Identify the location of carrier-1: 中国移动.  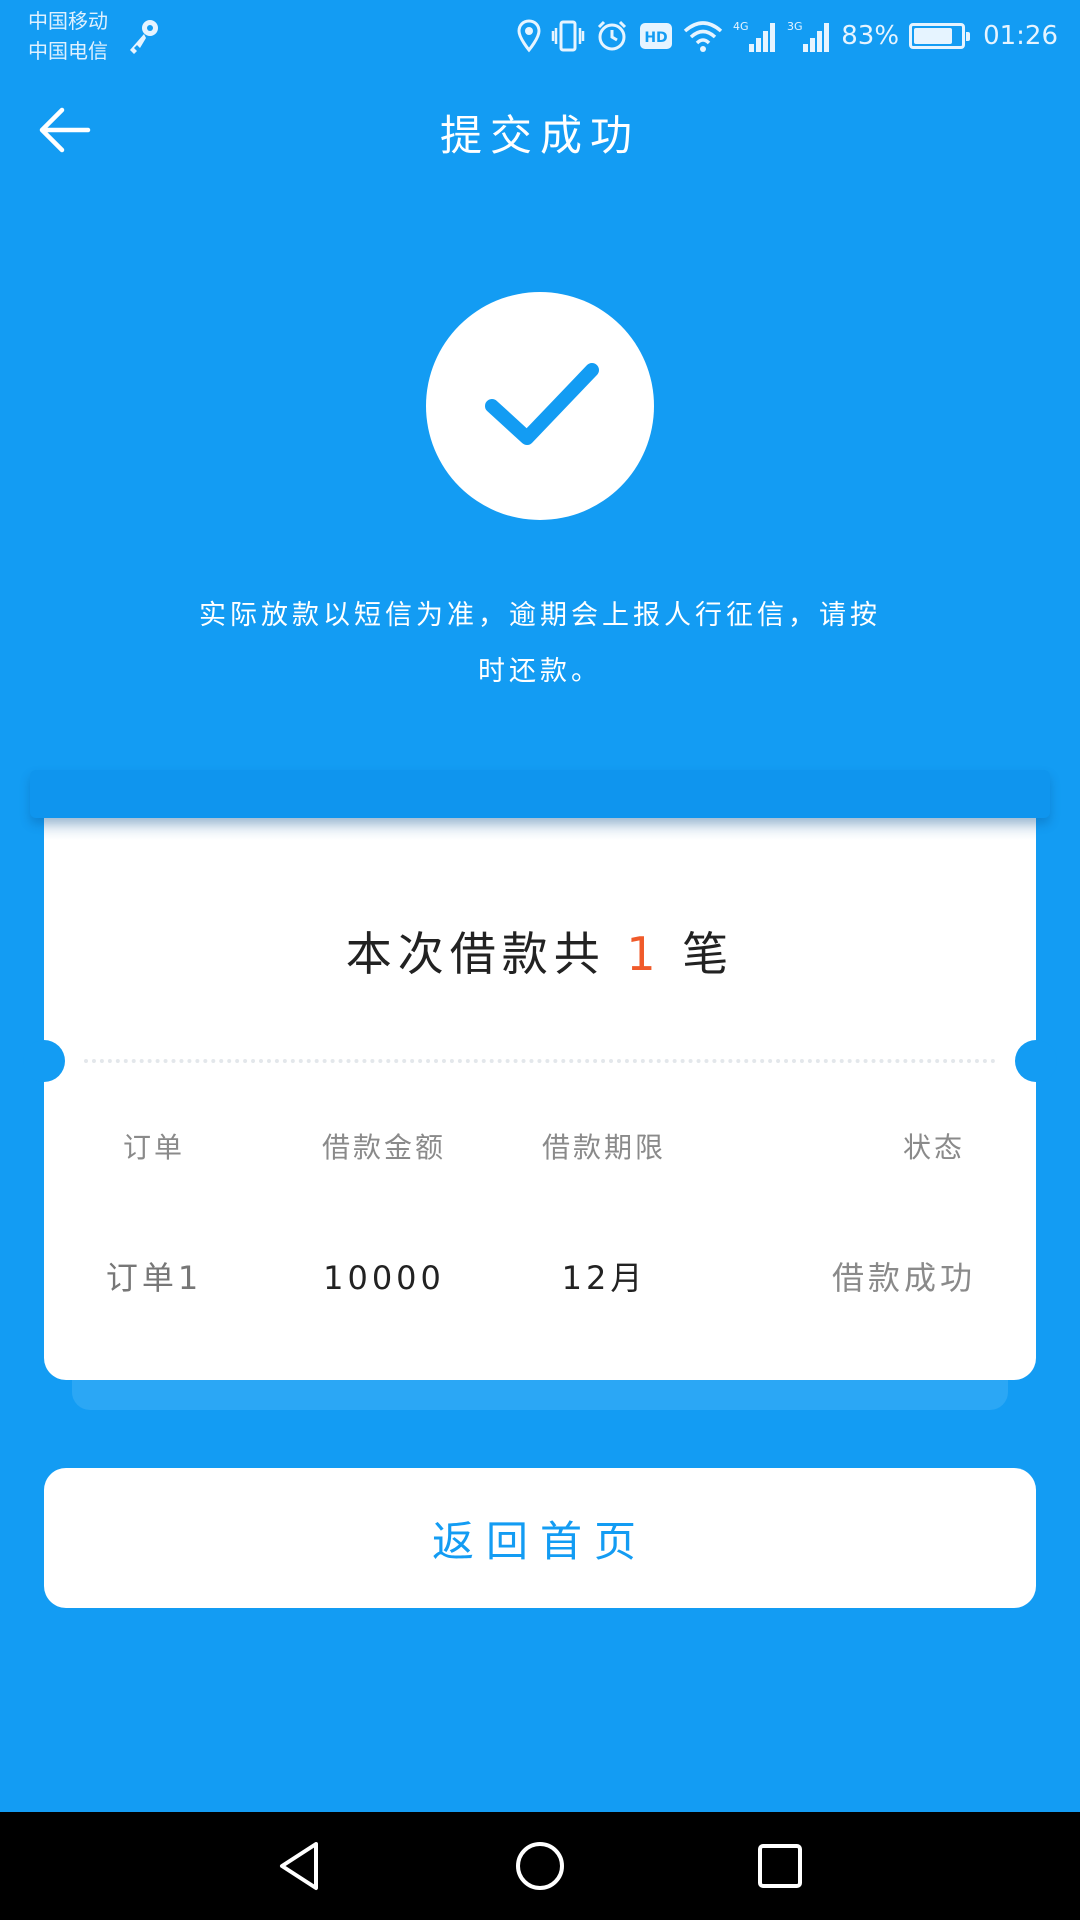
(68, 21).